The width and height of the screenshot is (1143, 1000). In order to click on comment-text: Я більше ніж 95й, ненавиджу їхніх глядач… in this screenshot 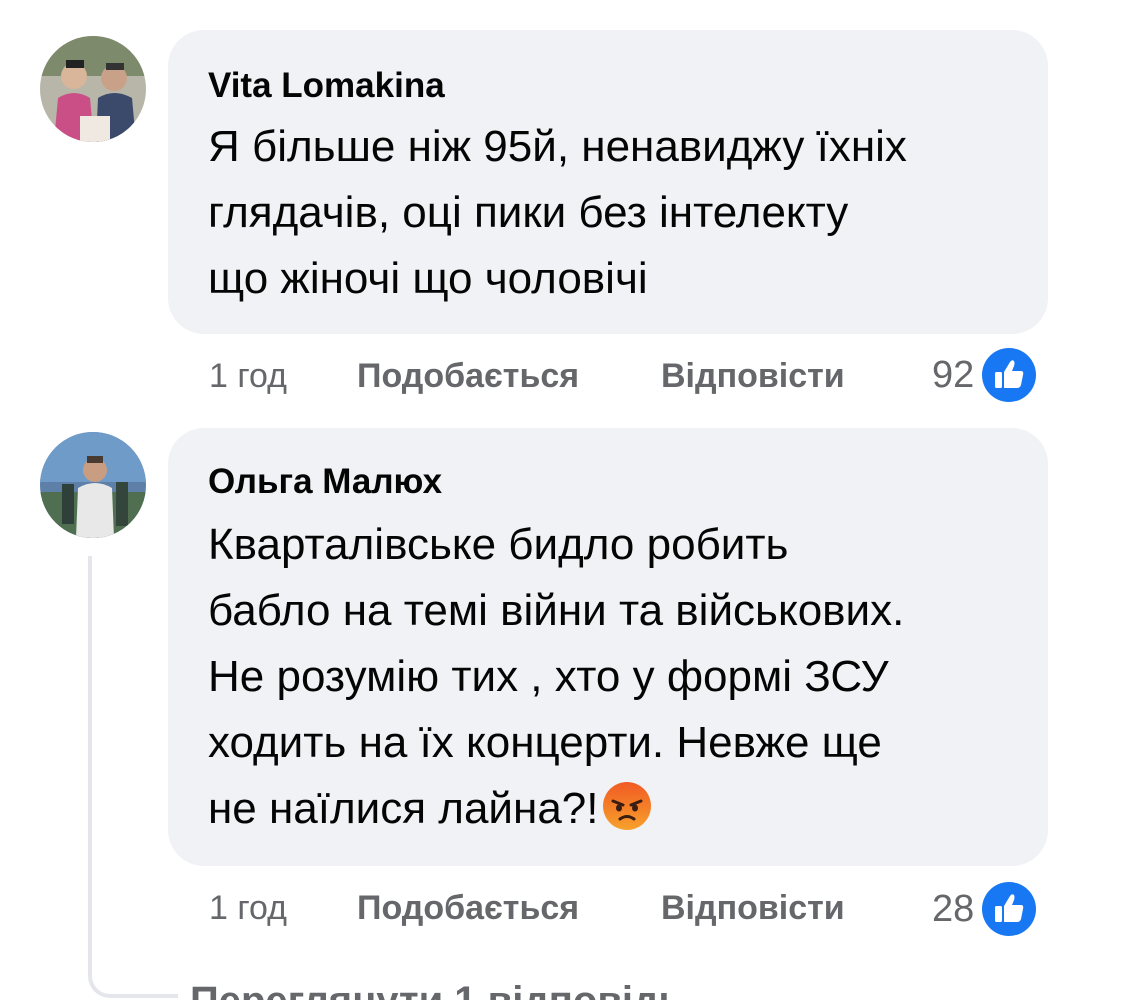, I will do `click(638, 213)`.